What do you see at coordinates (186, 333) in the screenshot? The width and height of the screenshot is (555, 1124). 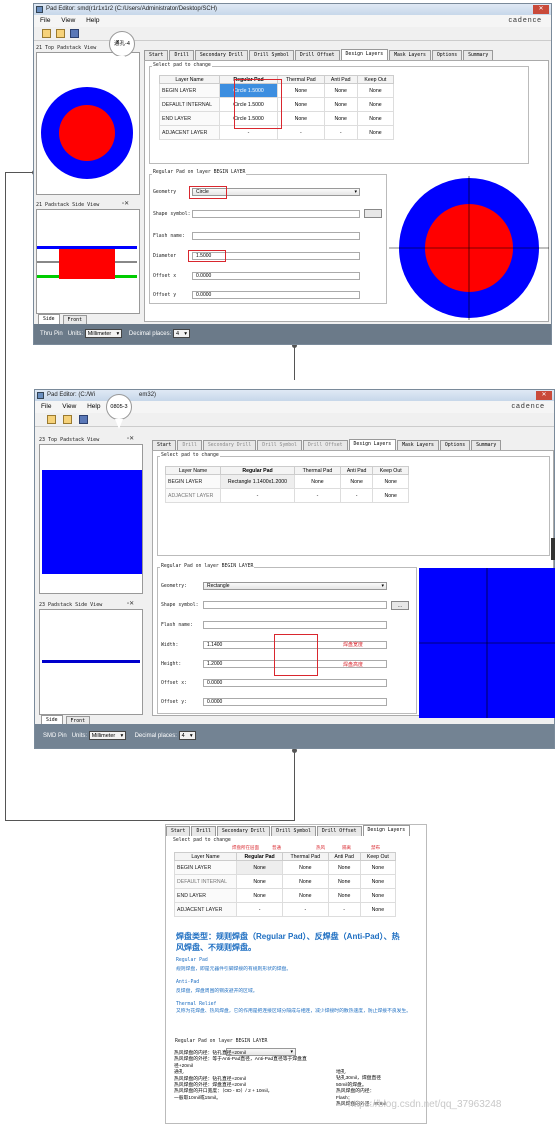 I see `chevron-down-icon: ▾` at bounding box center [186, 333].